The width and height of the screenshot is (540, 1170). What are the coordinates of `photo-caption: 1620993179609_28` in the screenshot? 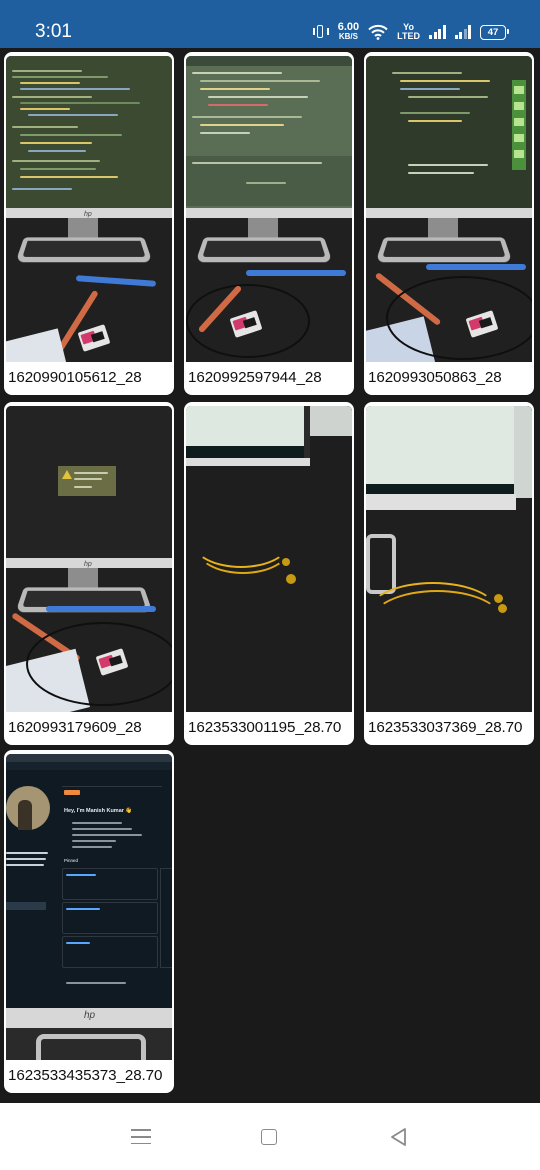 It's located at (75, 727).